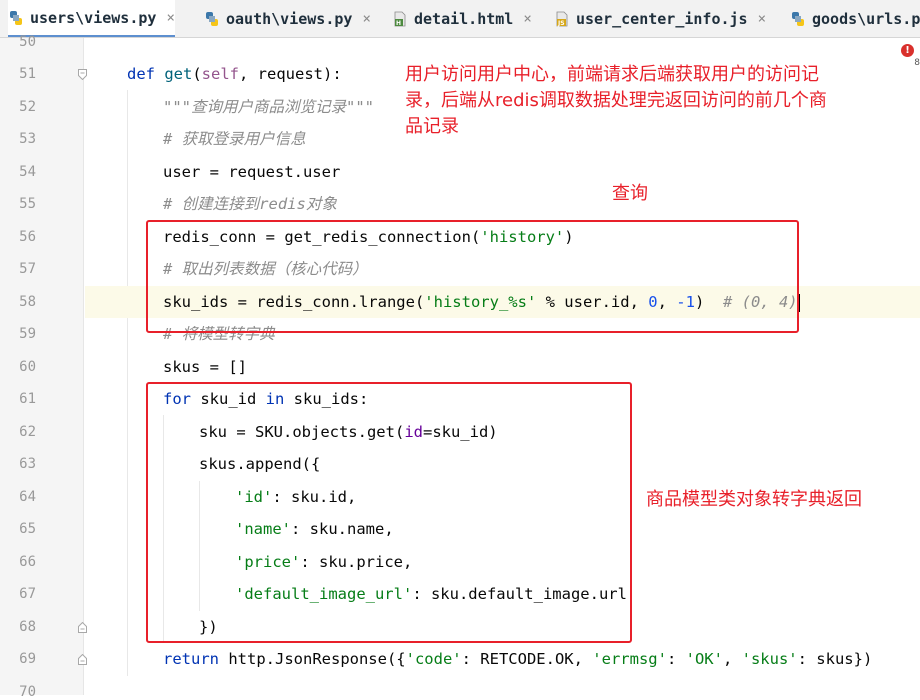 This screenshot has height=700, width=920. I want to click on code-line-55: # 创建连接到redis对象, so click(502, 204).